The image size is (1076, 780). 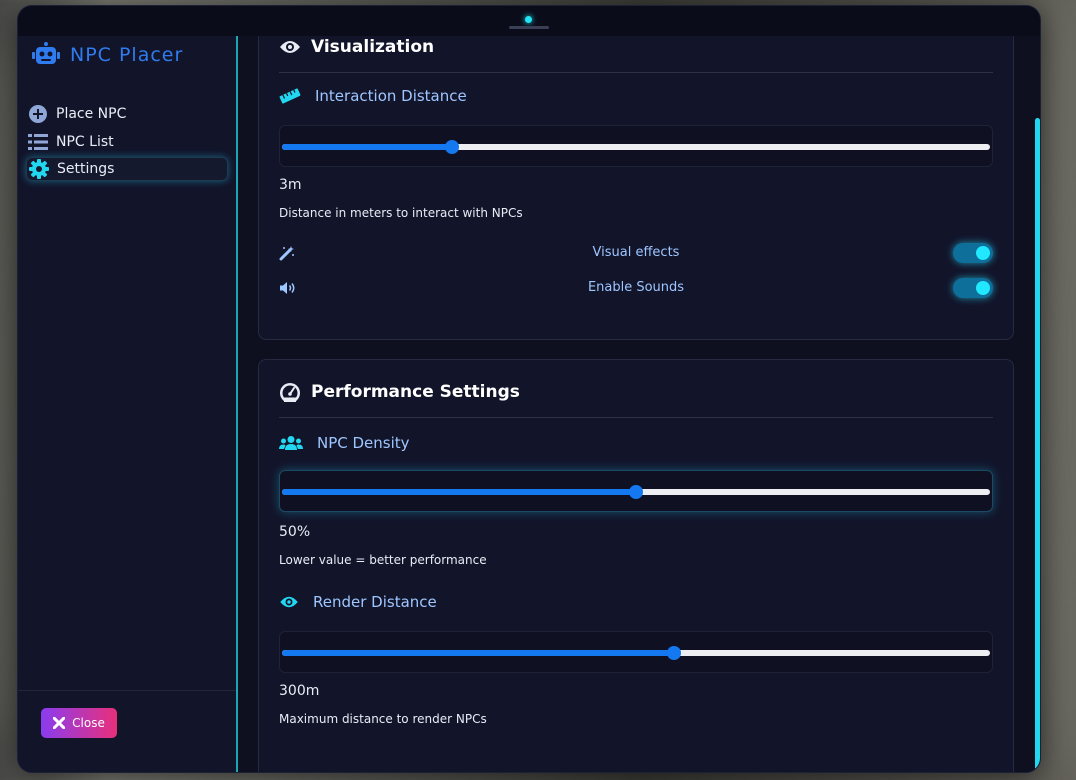 I want to click on npc-density-slider, so click(x=636, y=491).